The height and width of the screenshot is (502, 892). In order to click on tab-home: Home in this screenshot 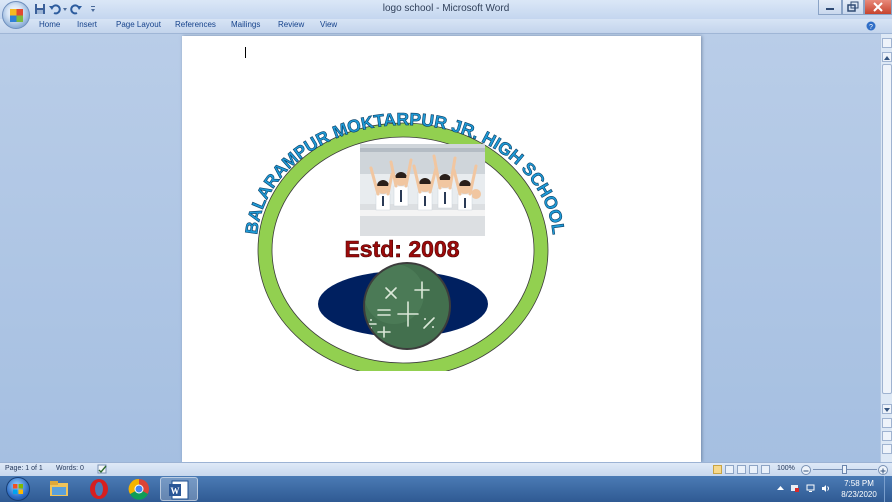, I will do `click(49, 24)`.